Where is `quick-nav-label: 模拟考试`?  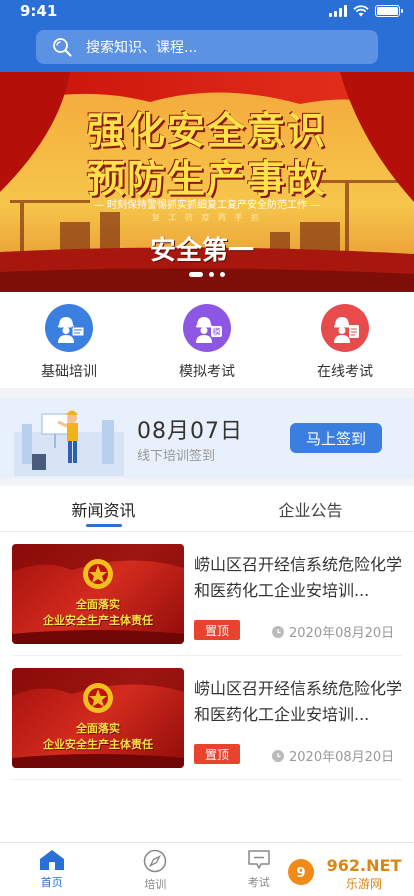 quick-nav-label: 模拟考试 is located at coordinates (207, 372).